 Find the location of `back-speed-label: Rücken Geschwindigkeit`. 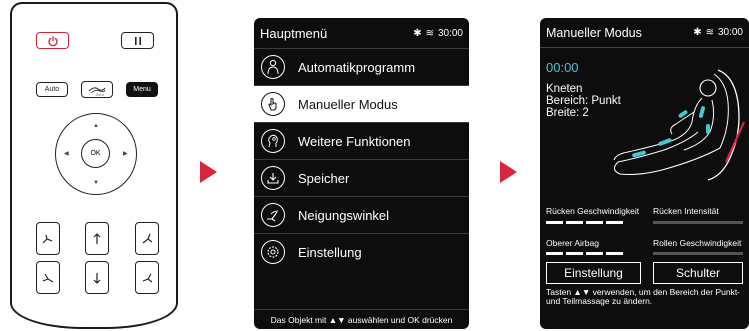

back-speed-label: Rücken Geschwindigkeit is located at coordinates (593, 211).